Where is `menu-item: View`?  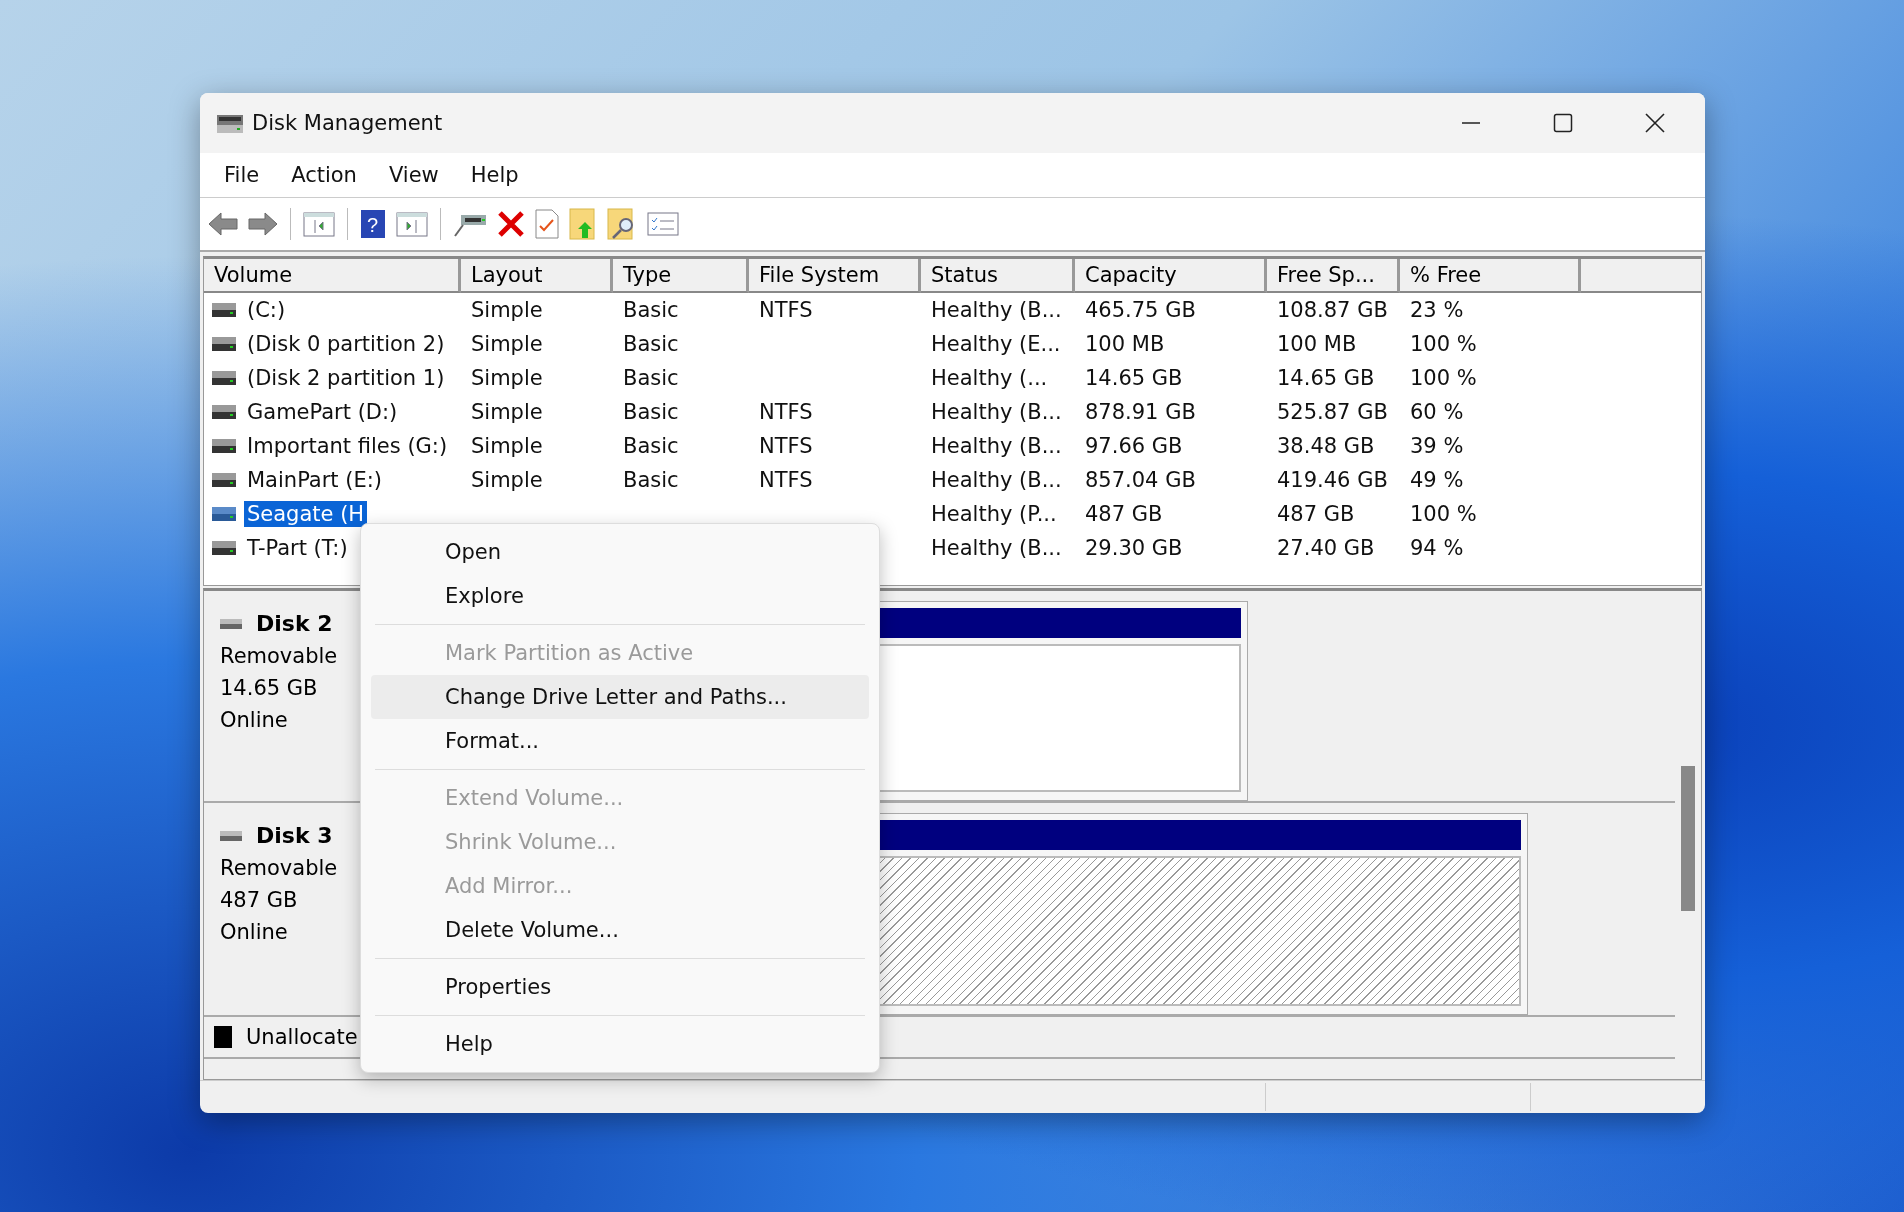 menu-item: View is located at coordinates (413, 175).